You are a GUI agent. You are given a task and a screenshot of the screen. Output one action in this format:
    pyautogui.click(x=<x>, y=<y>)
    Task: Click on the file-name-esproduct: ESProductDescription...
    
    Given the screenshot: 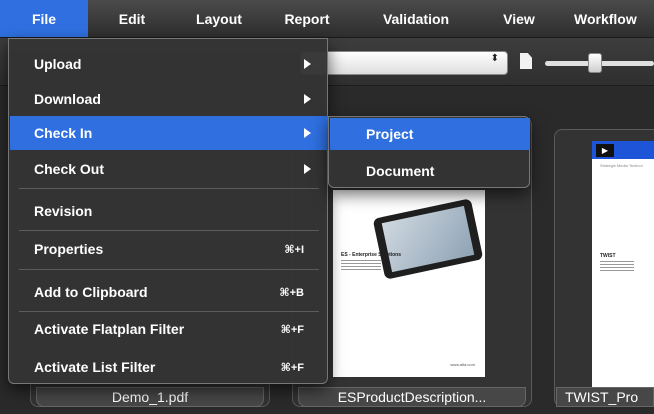 What is the action you would take?
    pyautogui.click(x=412, y=397)
    